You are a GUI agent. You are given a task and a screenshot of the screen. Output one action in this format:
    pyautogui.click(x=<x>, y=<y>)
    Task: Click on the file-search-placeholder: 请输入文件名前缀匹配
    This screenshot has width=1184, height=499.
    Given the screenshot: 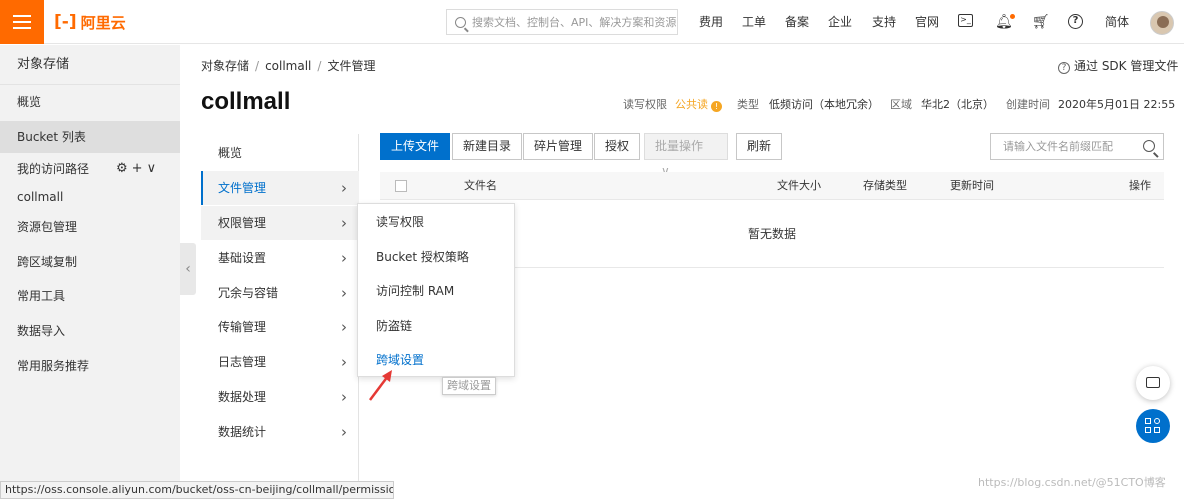 What is the action you would take?
    pyautogui.click(x=1058, y=146)
    